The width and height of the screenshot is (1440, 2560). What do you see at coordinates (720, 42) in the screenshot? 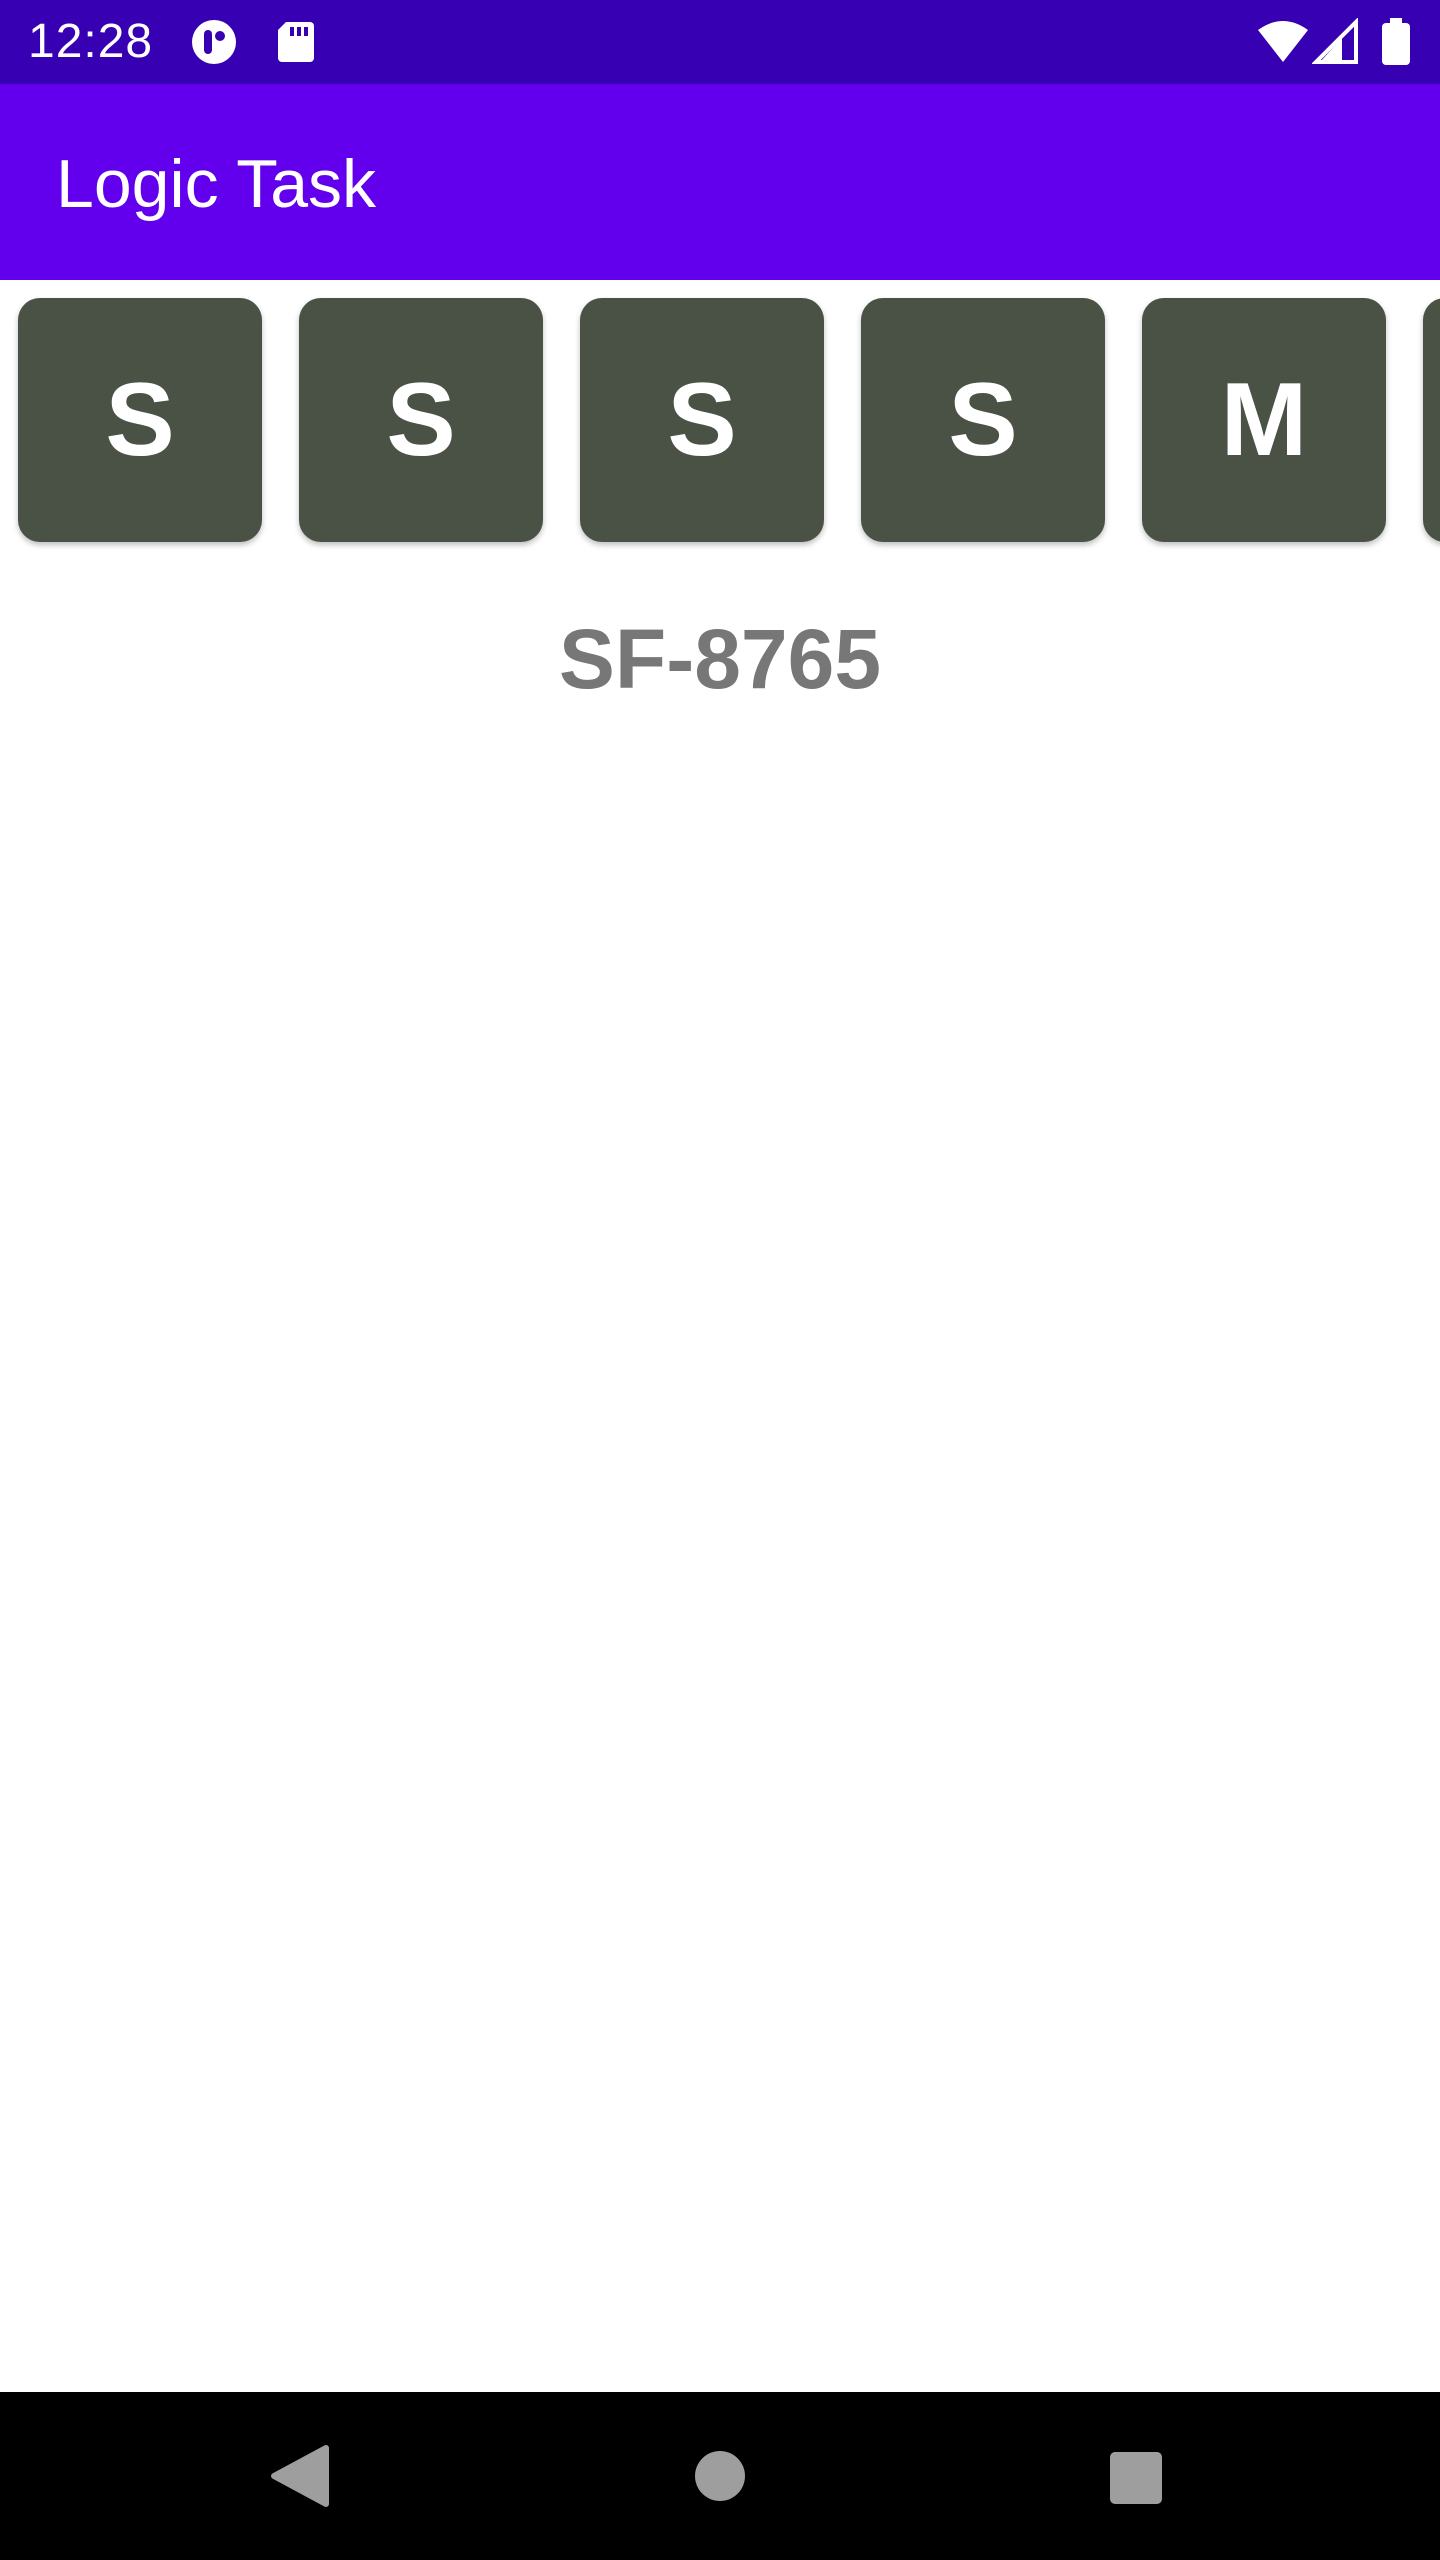
I see `status-bar: 12:28` at bounding box center [720, 42].